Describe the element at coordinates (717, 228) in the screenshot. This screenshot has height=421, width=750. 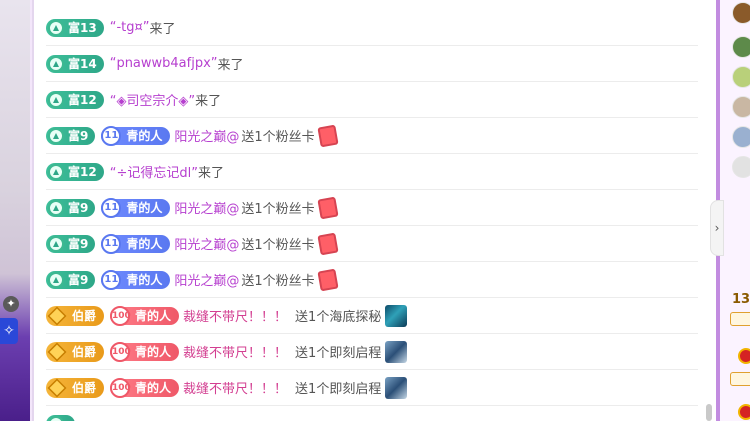
I see `chevron-right-icon: ›` at that location.